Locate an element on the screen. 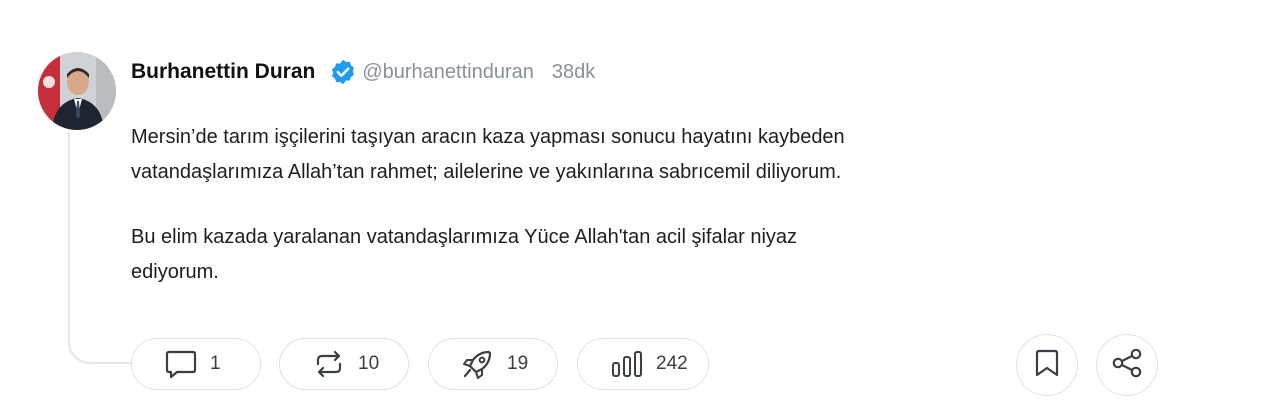 Image resolution: width=1280 pixels, height=418 pixels. boost-button: 19 is located at coordinates (493, 364).